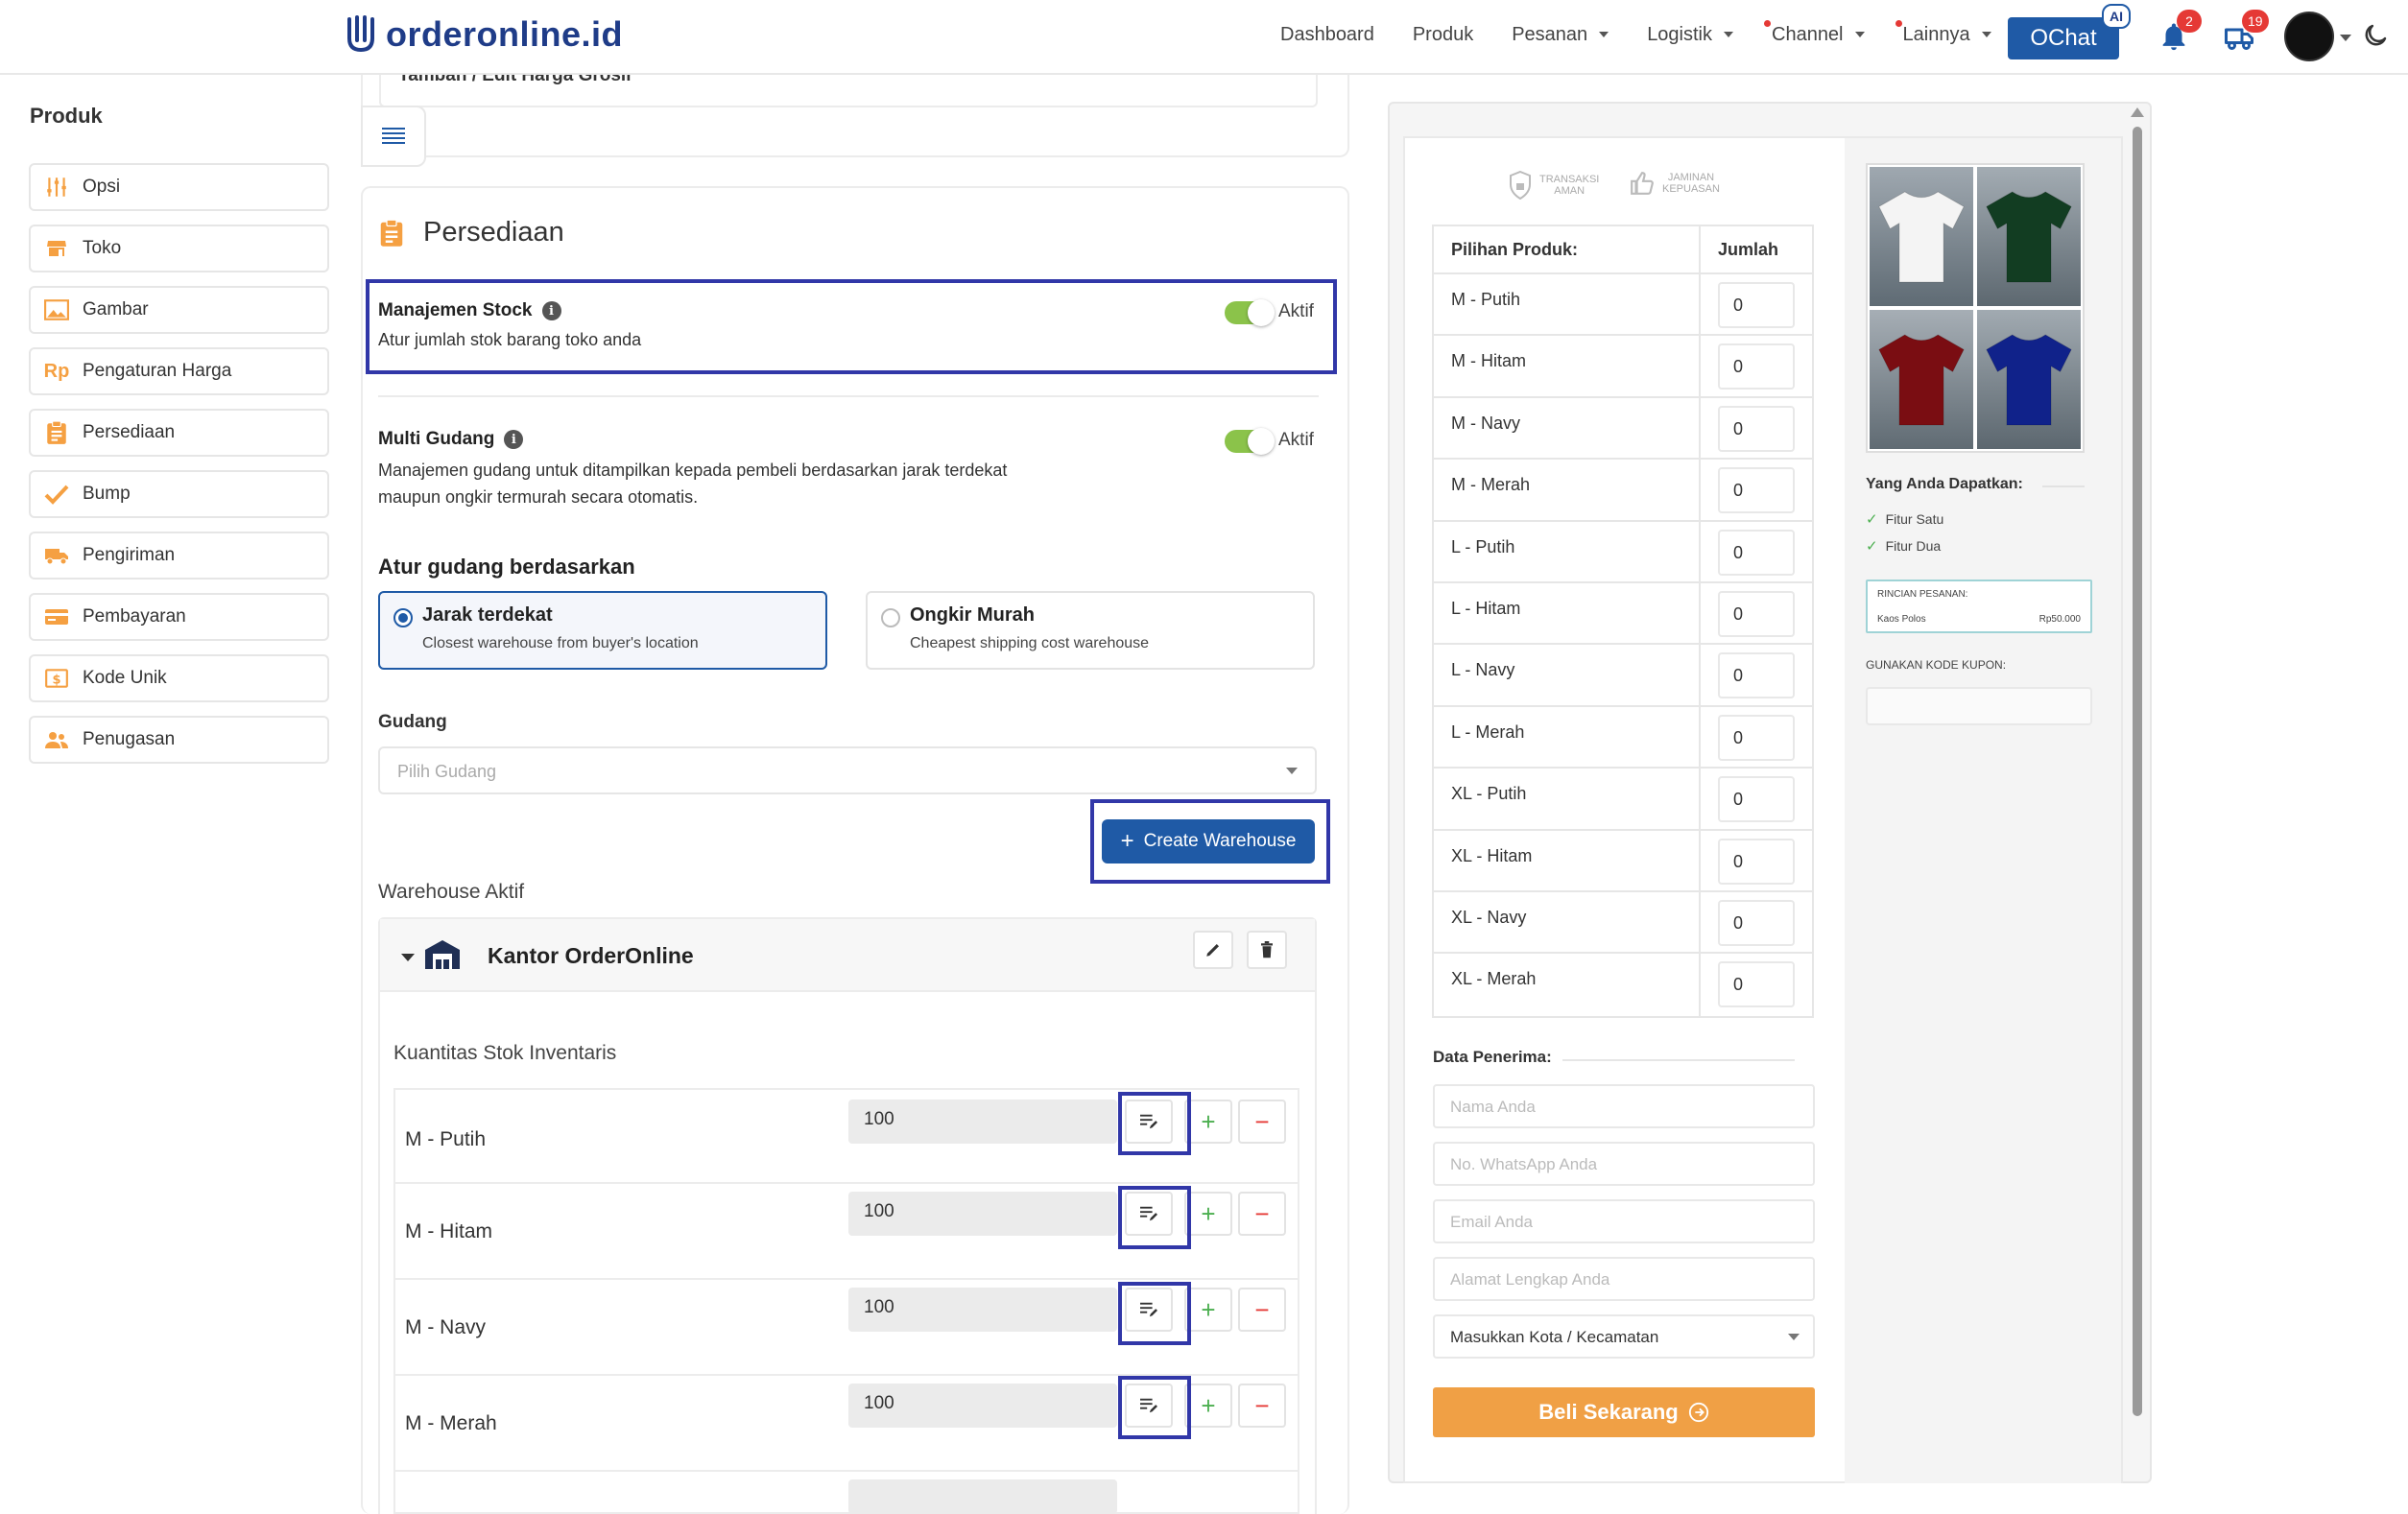  I want to click on nav-channel: Channel, so click(1814, 32).